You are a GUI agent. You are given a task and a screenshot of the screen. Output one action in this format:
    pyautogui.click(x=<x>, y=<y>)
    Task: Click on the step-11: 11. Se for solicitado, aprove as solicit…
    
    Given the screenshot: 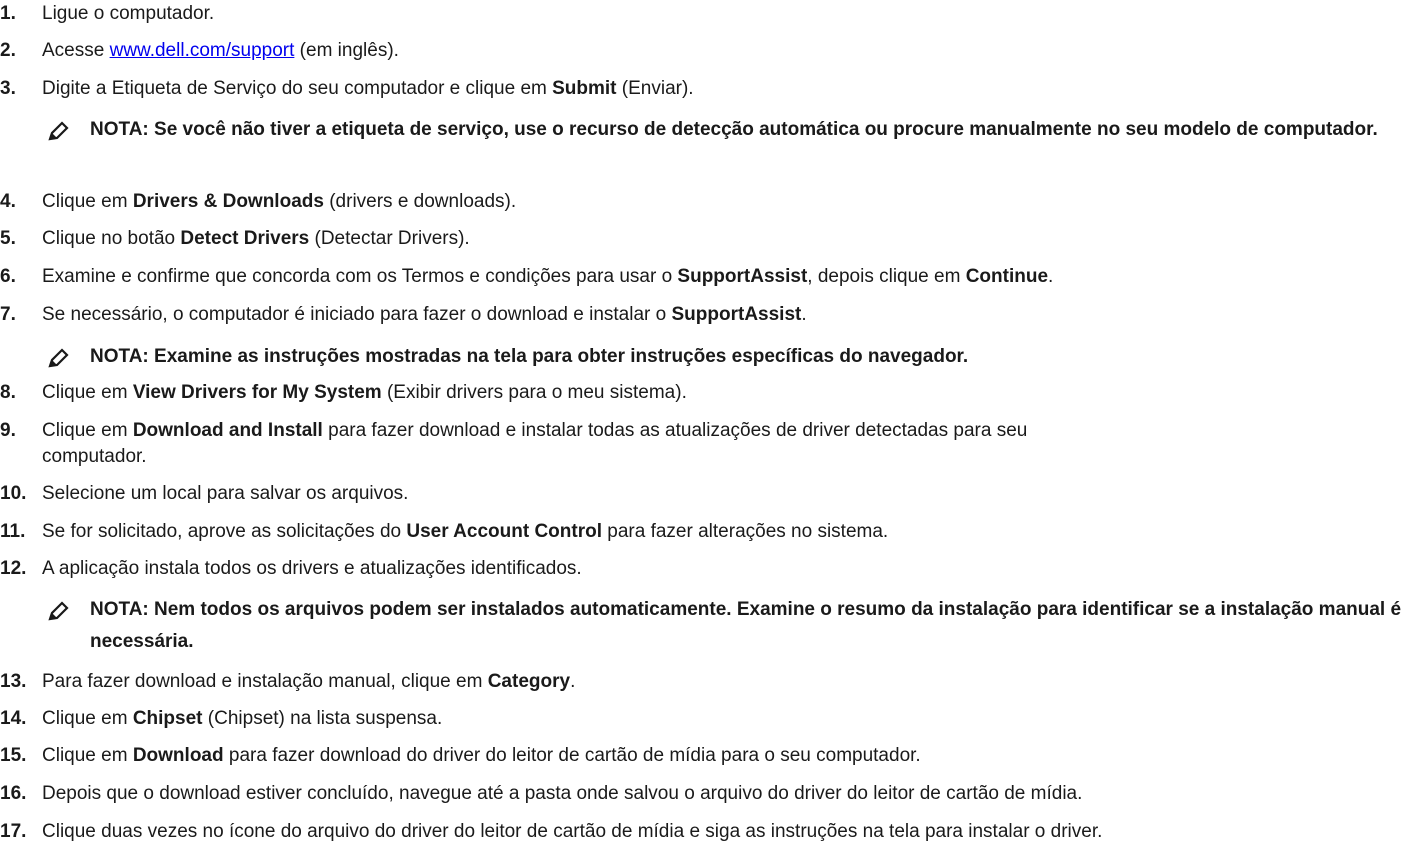 What is the action you would take?
    pyautogui.click(x=444, y=532)
    